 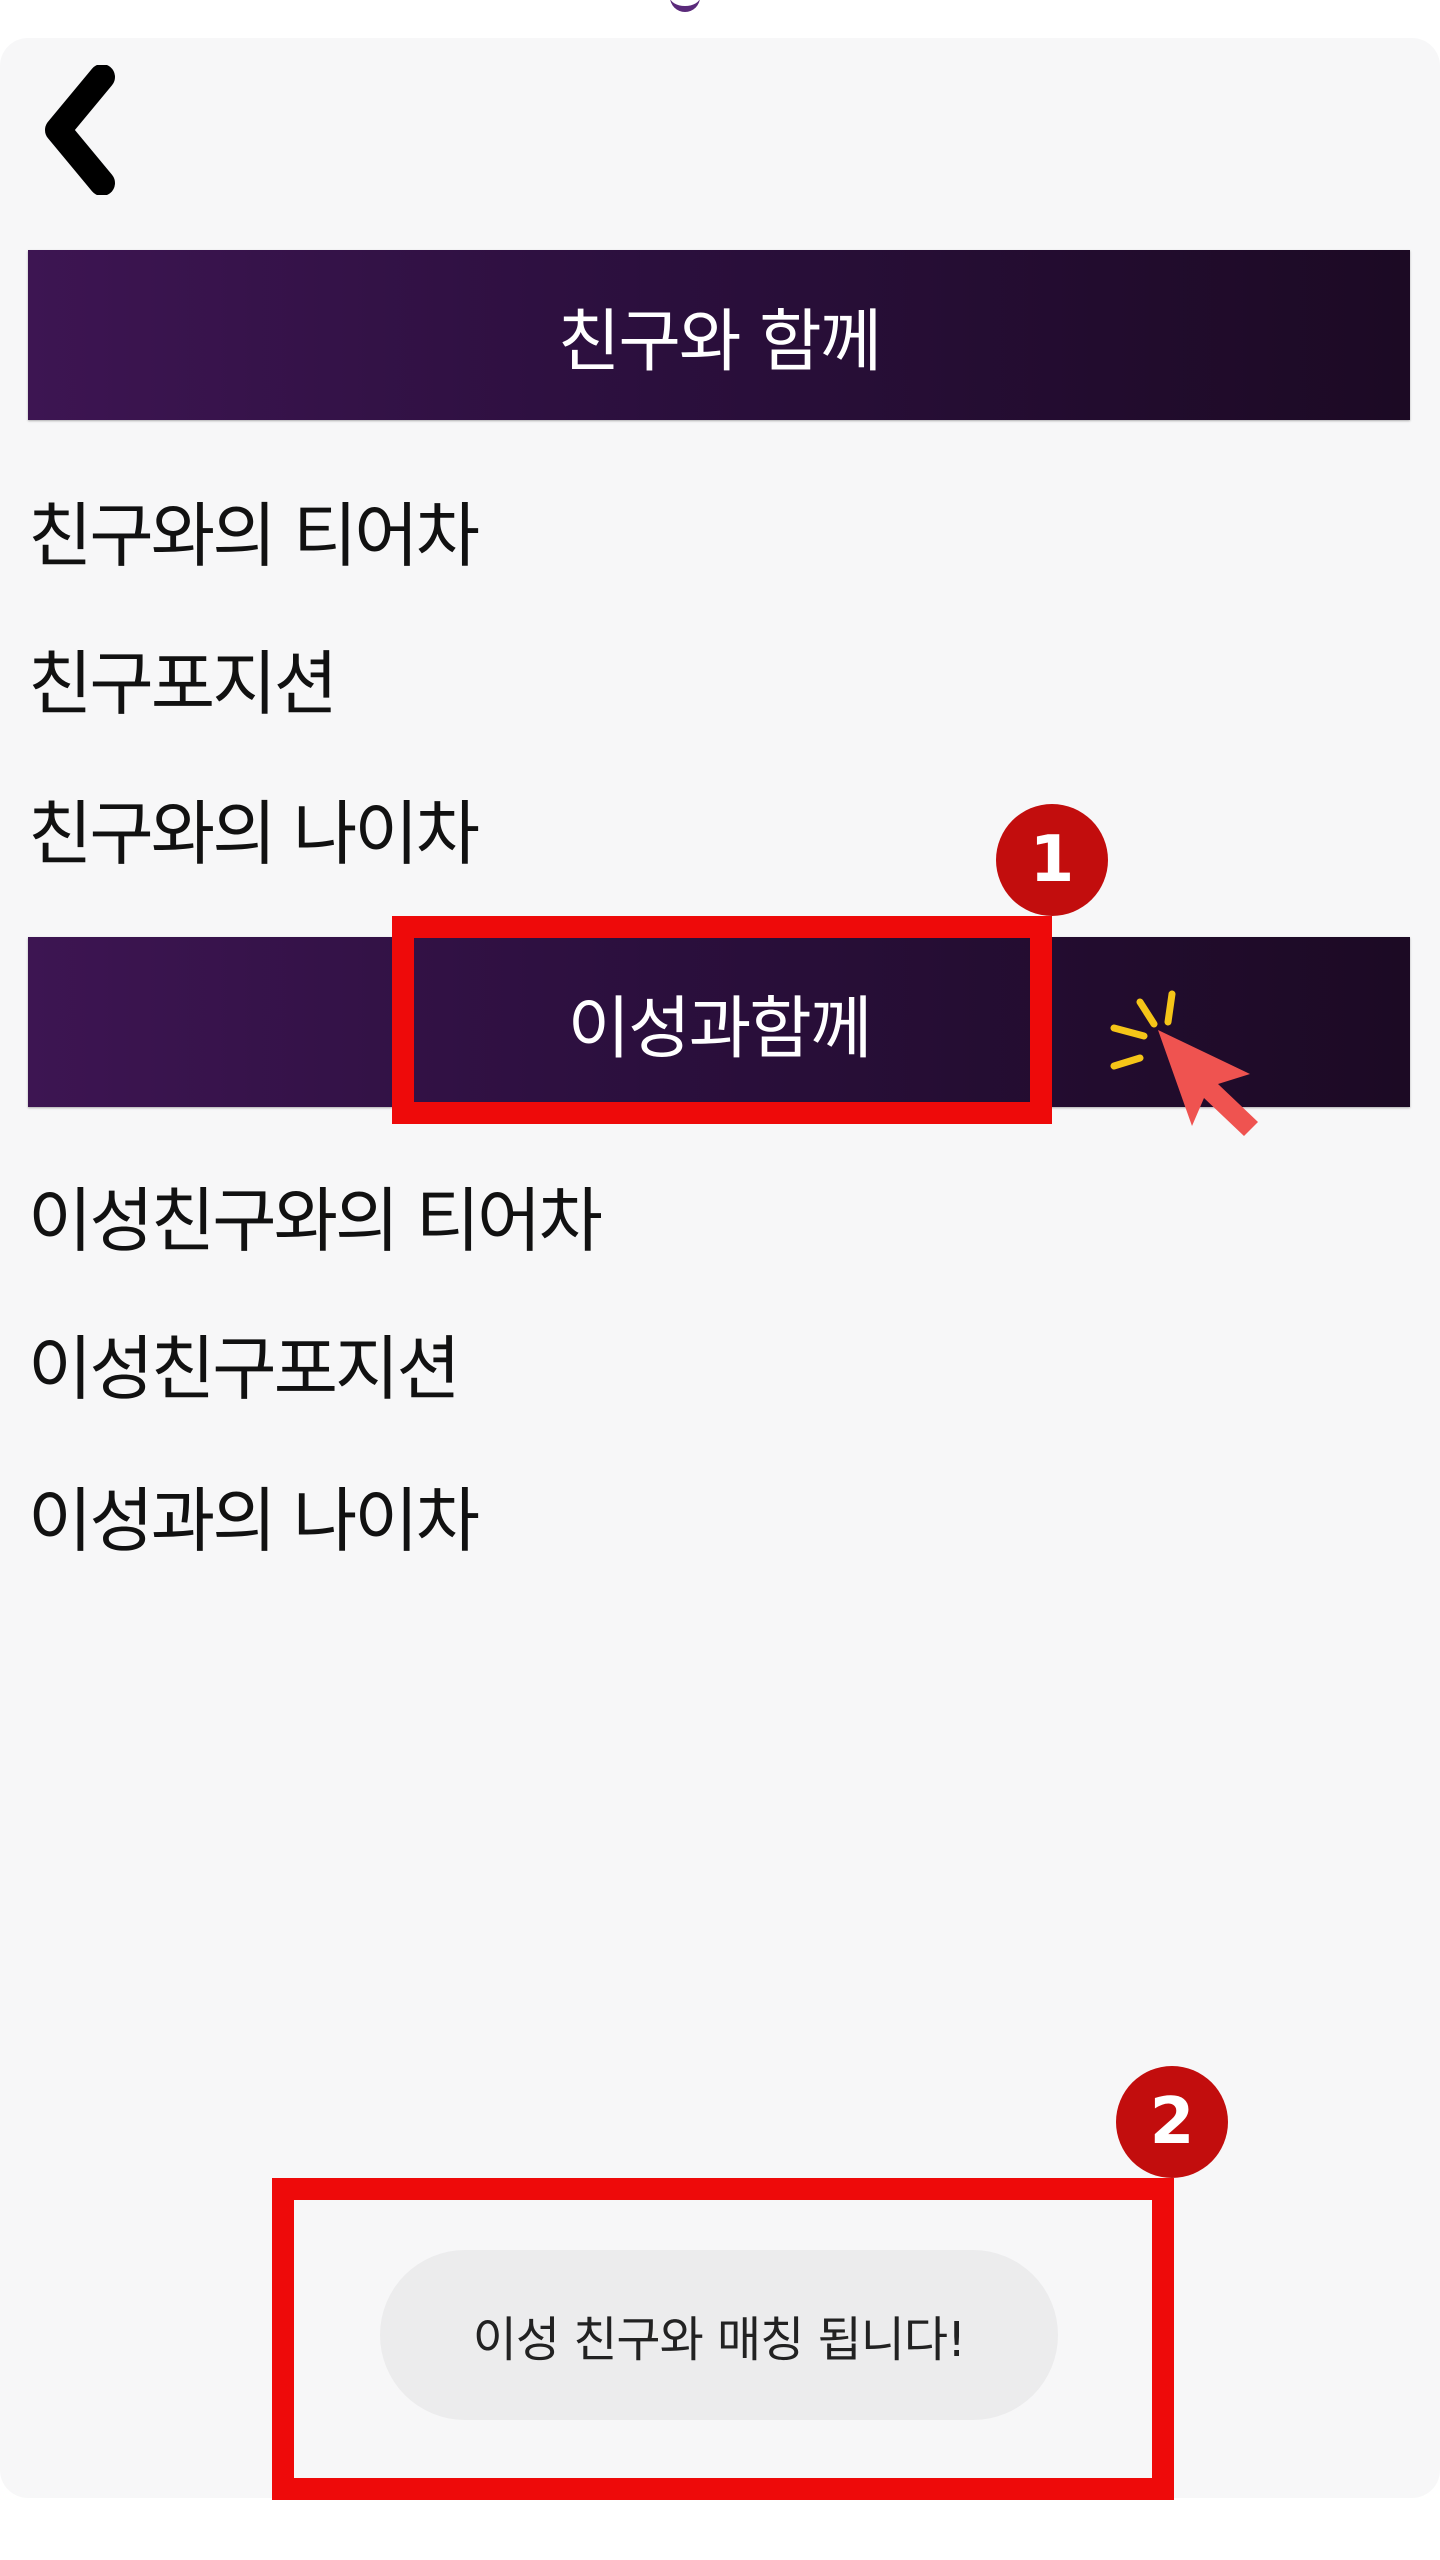 I want to click on step-badge-1: 1, so click(x=1052, y=860).